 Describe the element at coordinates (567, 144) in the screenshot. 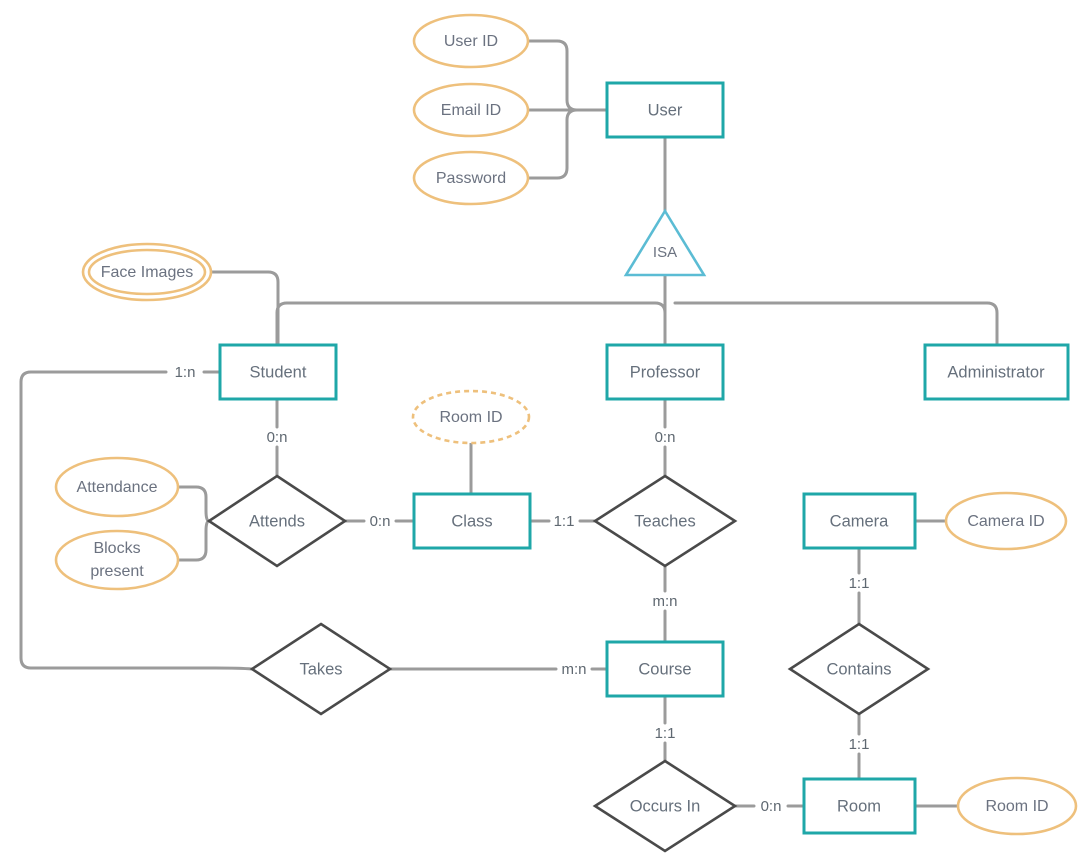

I see `edge-password-user` at that location.